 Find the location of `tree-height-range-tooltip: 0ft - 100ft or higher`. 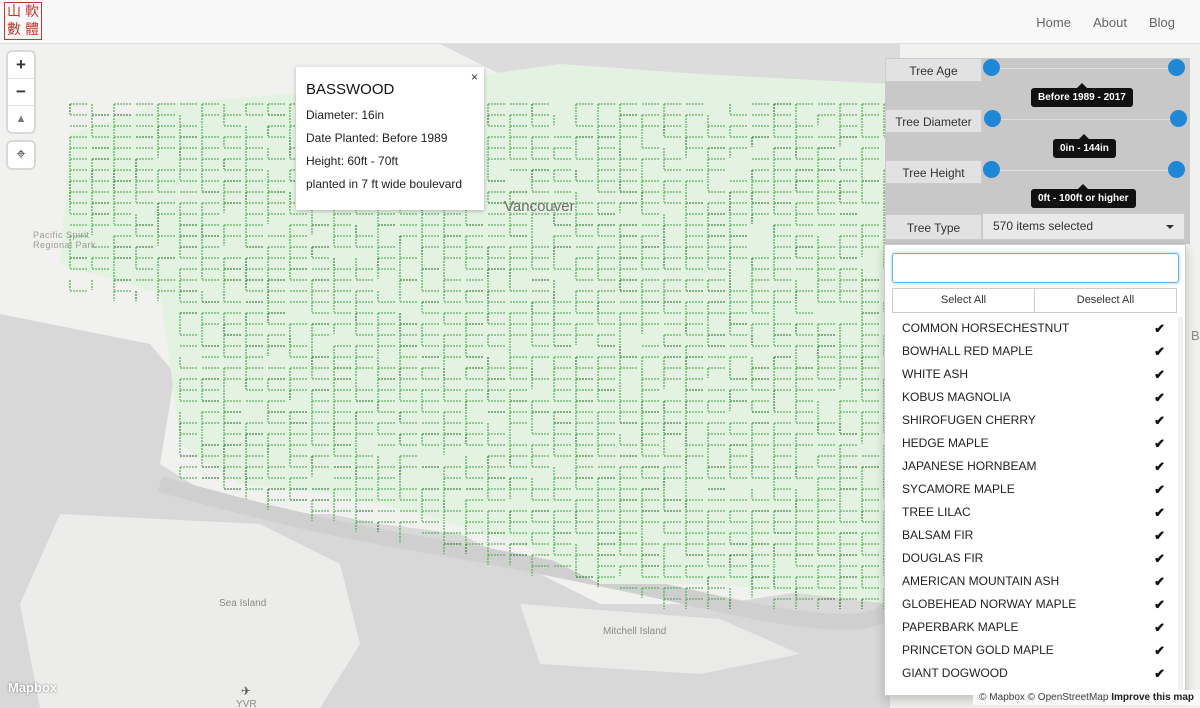

tree-height-range-tooltip: 0ft - 100ft or higher is located at coordinates (1083, 196).